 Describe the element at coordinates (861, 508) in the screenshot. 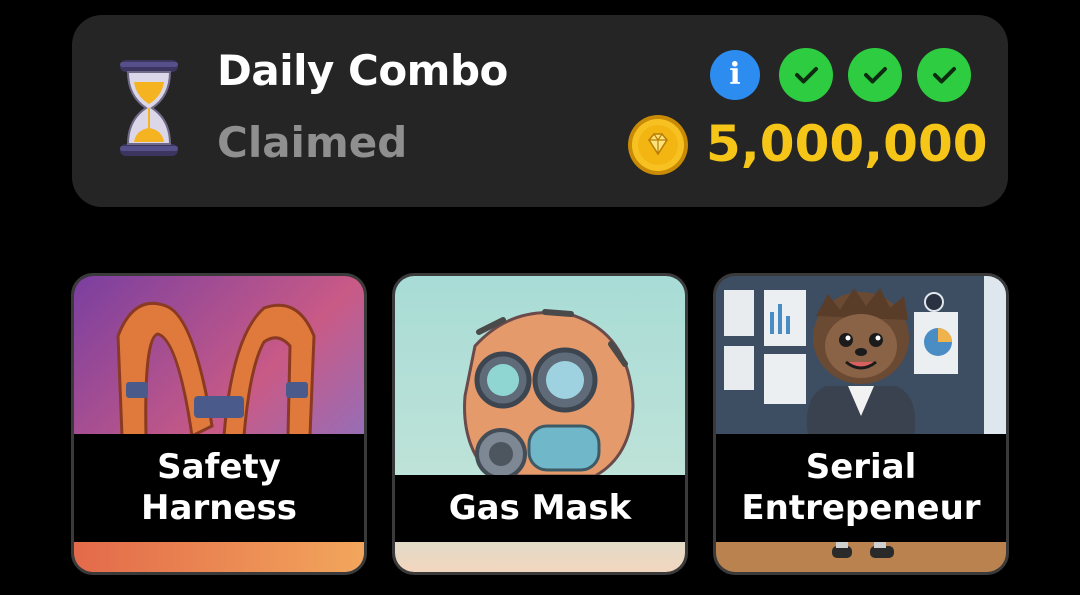

I see `card-label-line-2: Entrepeneur` at that location.